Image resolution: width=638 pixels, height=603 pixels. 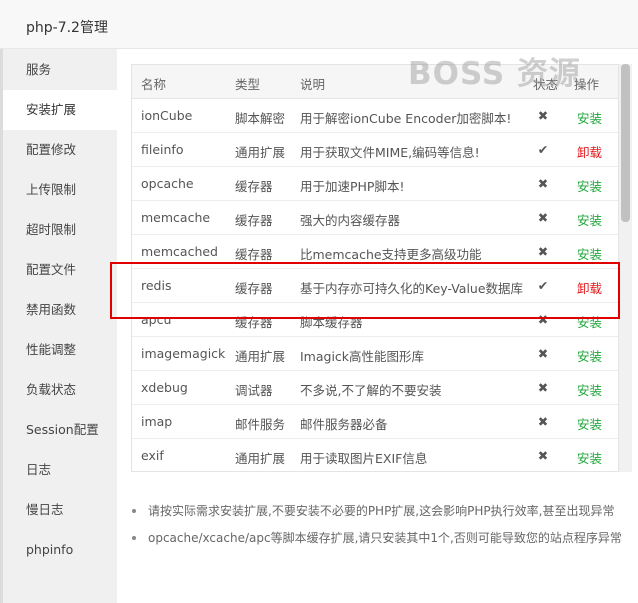 What do you see at coordinates (58, 550) in the screenshot?
I see `sidebar-item: phpinfo` at bounding box center [58, 550].